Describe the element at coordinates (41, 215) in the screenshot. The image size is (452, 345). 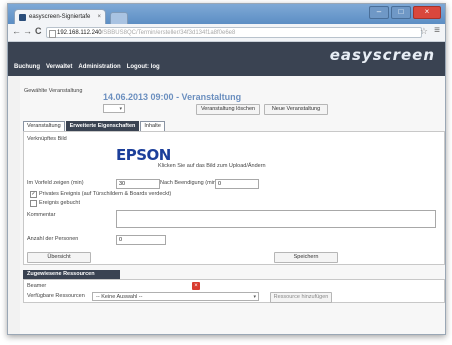
I see `comment-label: Kommentar` at that location.